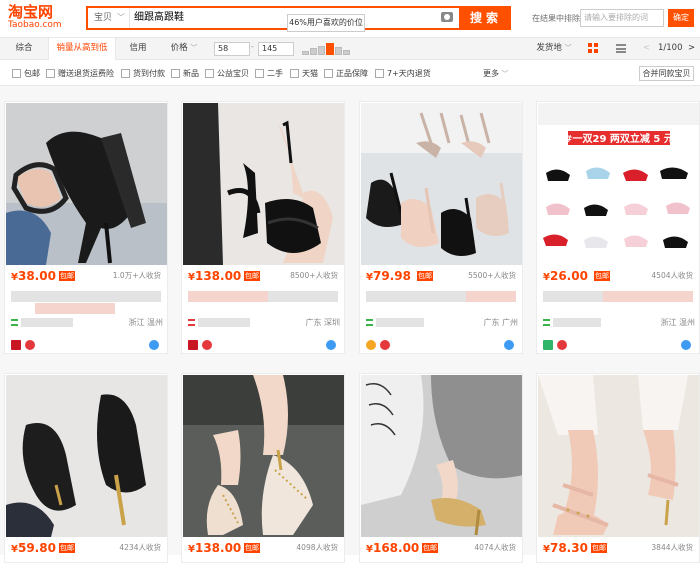 This screenshot has height=563, width=700. I want to click on filter-tmall: 天猫, so click(304, 74).